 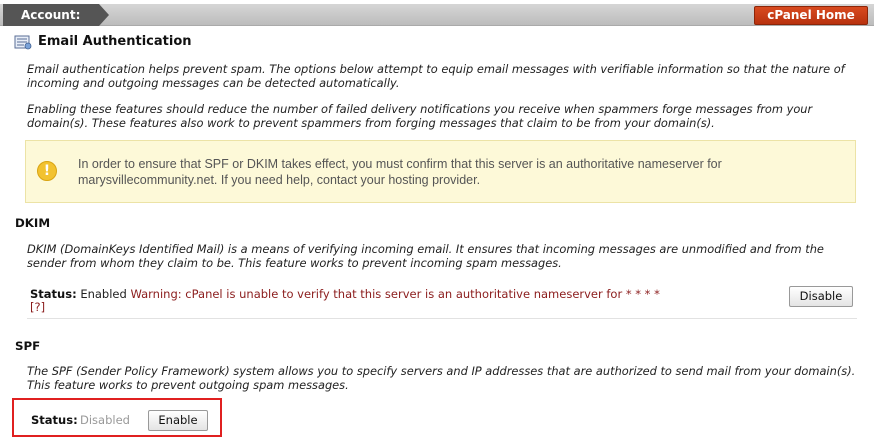 I want to click on page-title: Email Authentication, so click(x=115, y=41).